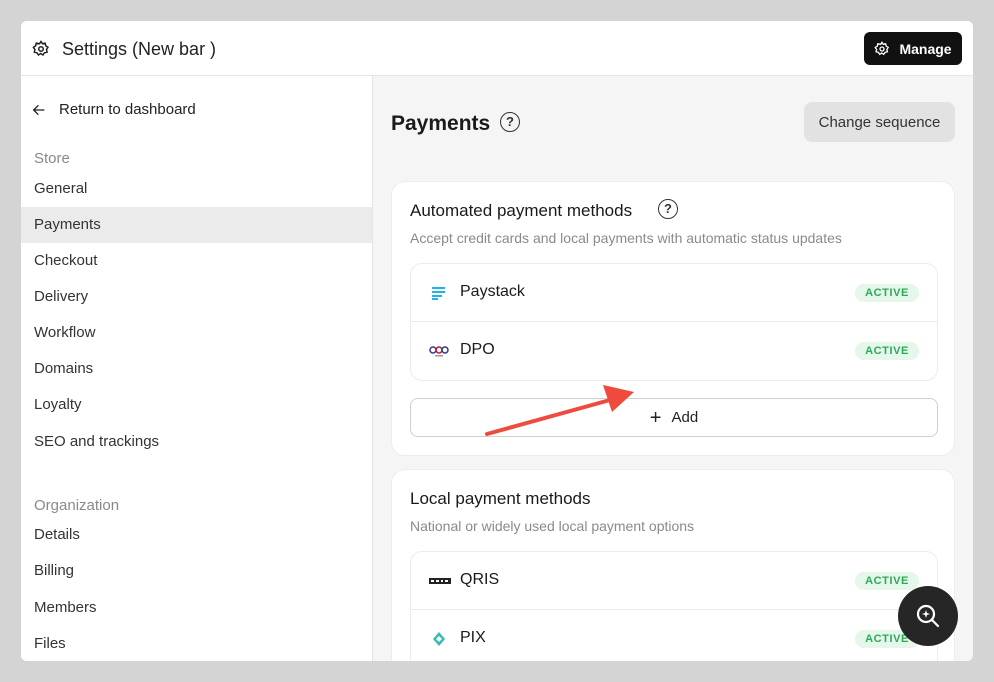  Describe the element at coordinates (196, 189) in the screenshot. I see `sidebar-item-general: General` at that location.